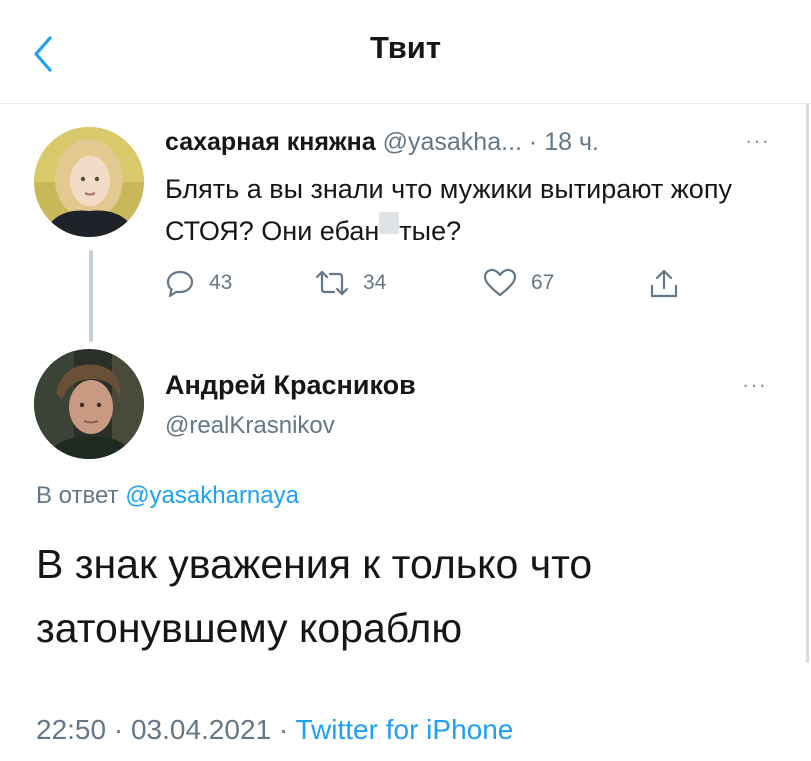 Image resolution: width=811 pixels, height=761 pixels. I want to click on scrollbar, so click(807, 383).